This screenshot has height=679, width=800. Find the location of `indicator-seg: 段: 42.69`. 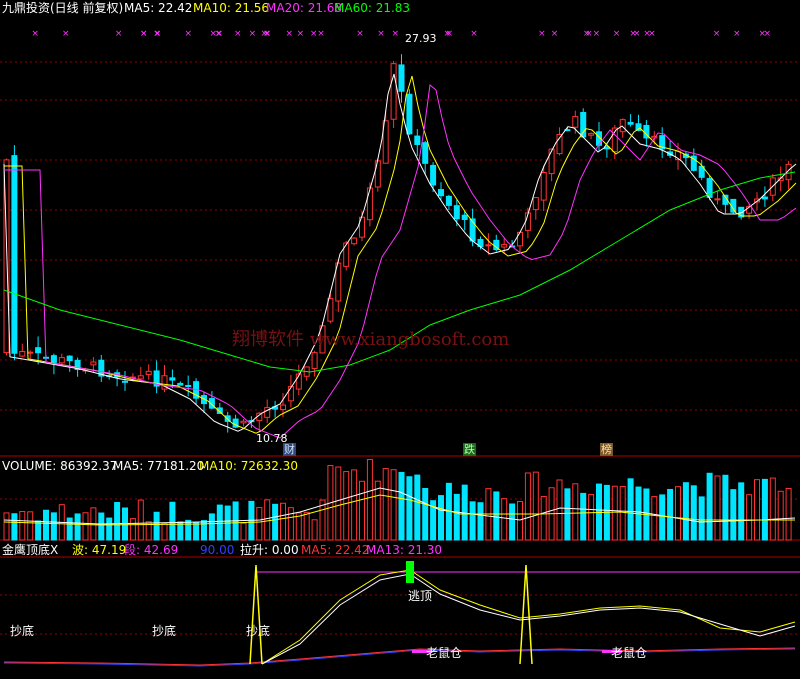

indicator-seg: 段: 42.69 is located at coordinates (151, 550).